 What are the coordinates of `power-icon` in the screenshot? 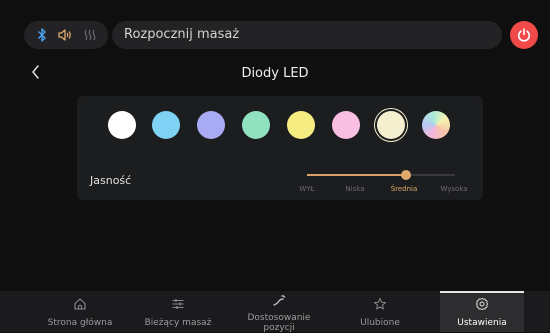 It's located at (524, 35).